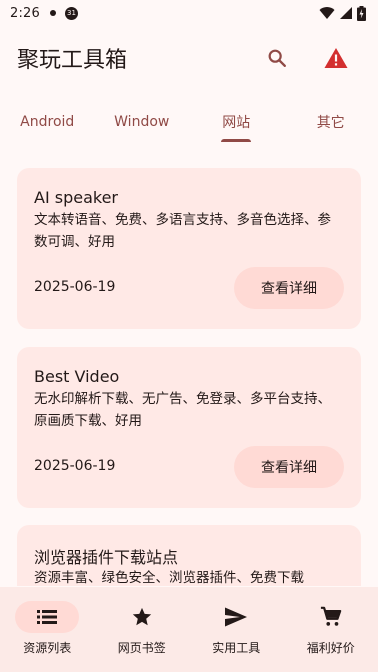 This screenshot has height=672, width=378. I want to click on search-button, so click(277, 58).